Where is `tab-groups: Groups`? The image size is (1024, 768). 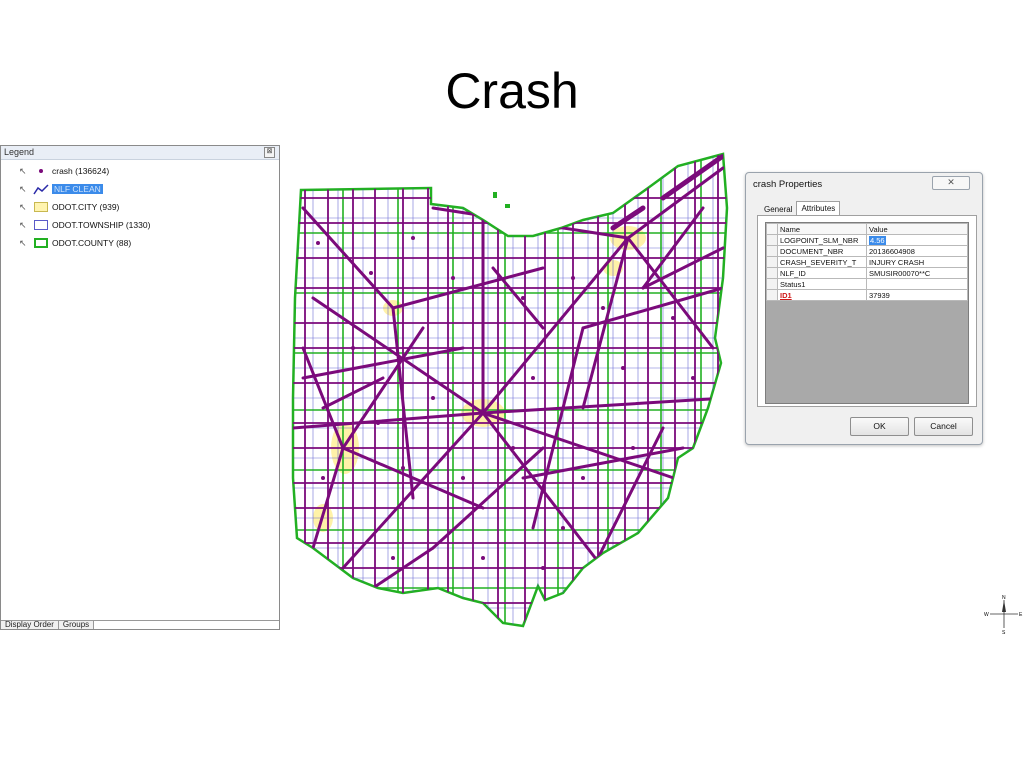
tab-groups: Groups is located at coordinates (76, 625).